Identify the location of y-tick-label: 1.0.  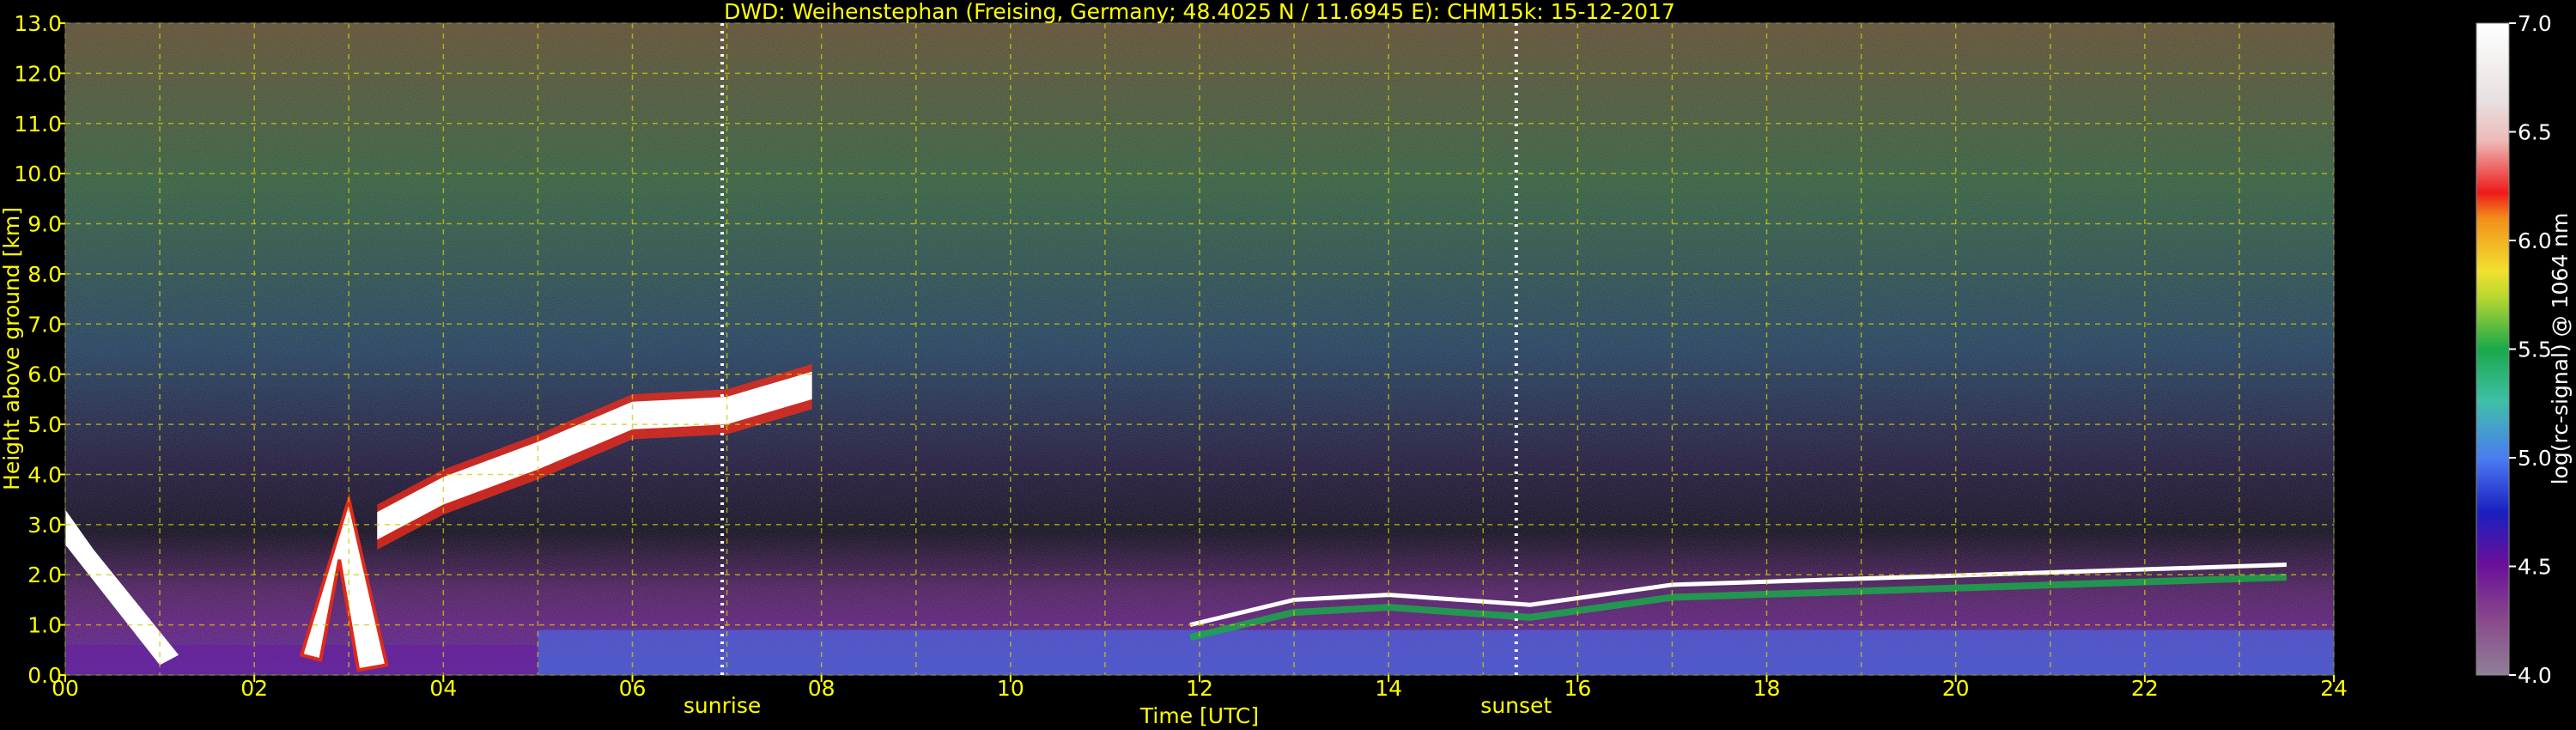
(44, 625).